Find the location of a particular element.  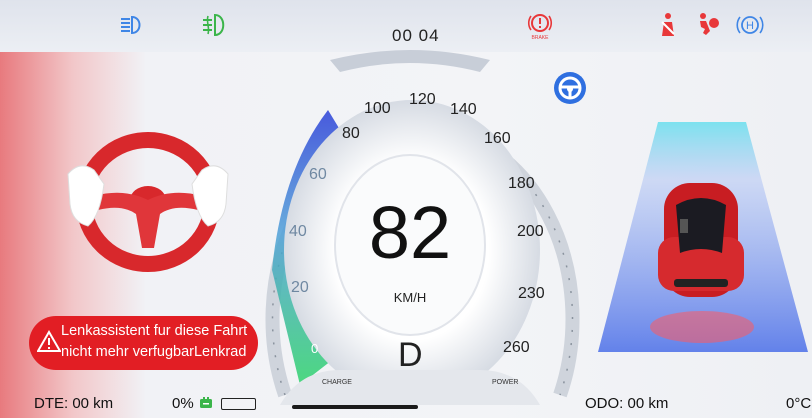

speed-unit: KM/H is located at coordinates (410, 297).